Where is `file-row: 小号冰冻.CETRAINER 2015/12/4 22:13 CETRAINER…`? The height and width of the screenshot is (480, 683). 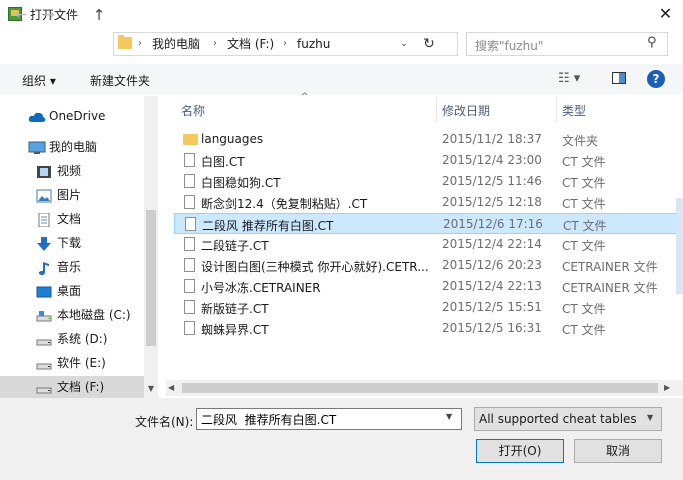 file-row: 小号冰冻.CETRAINER 2015/12/4 22:13 CETRAINER… is located at coordinates (428, 286).